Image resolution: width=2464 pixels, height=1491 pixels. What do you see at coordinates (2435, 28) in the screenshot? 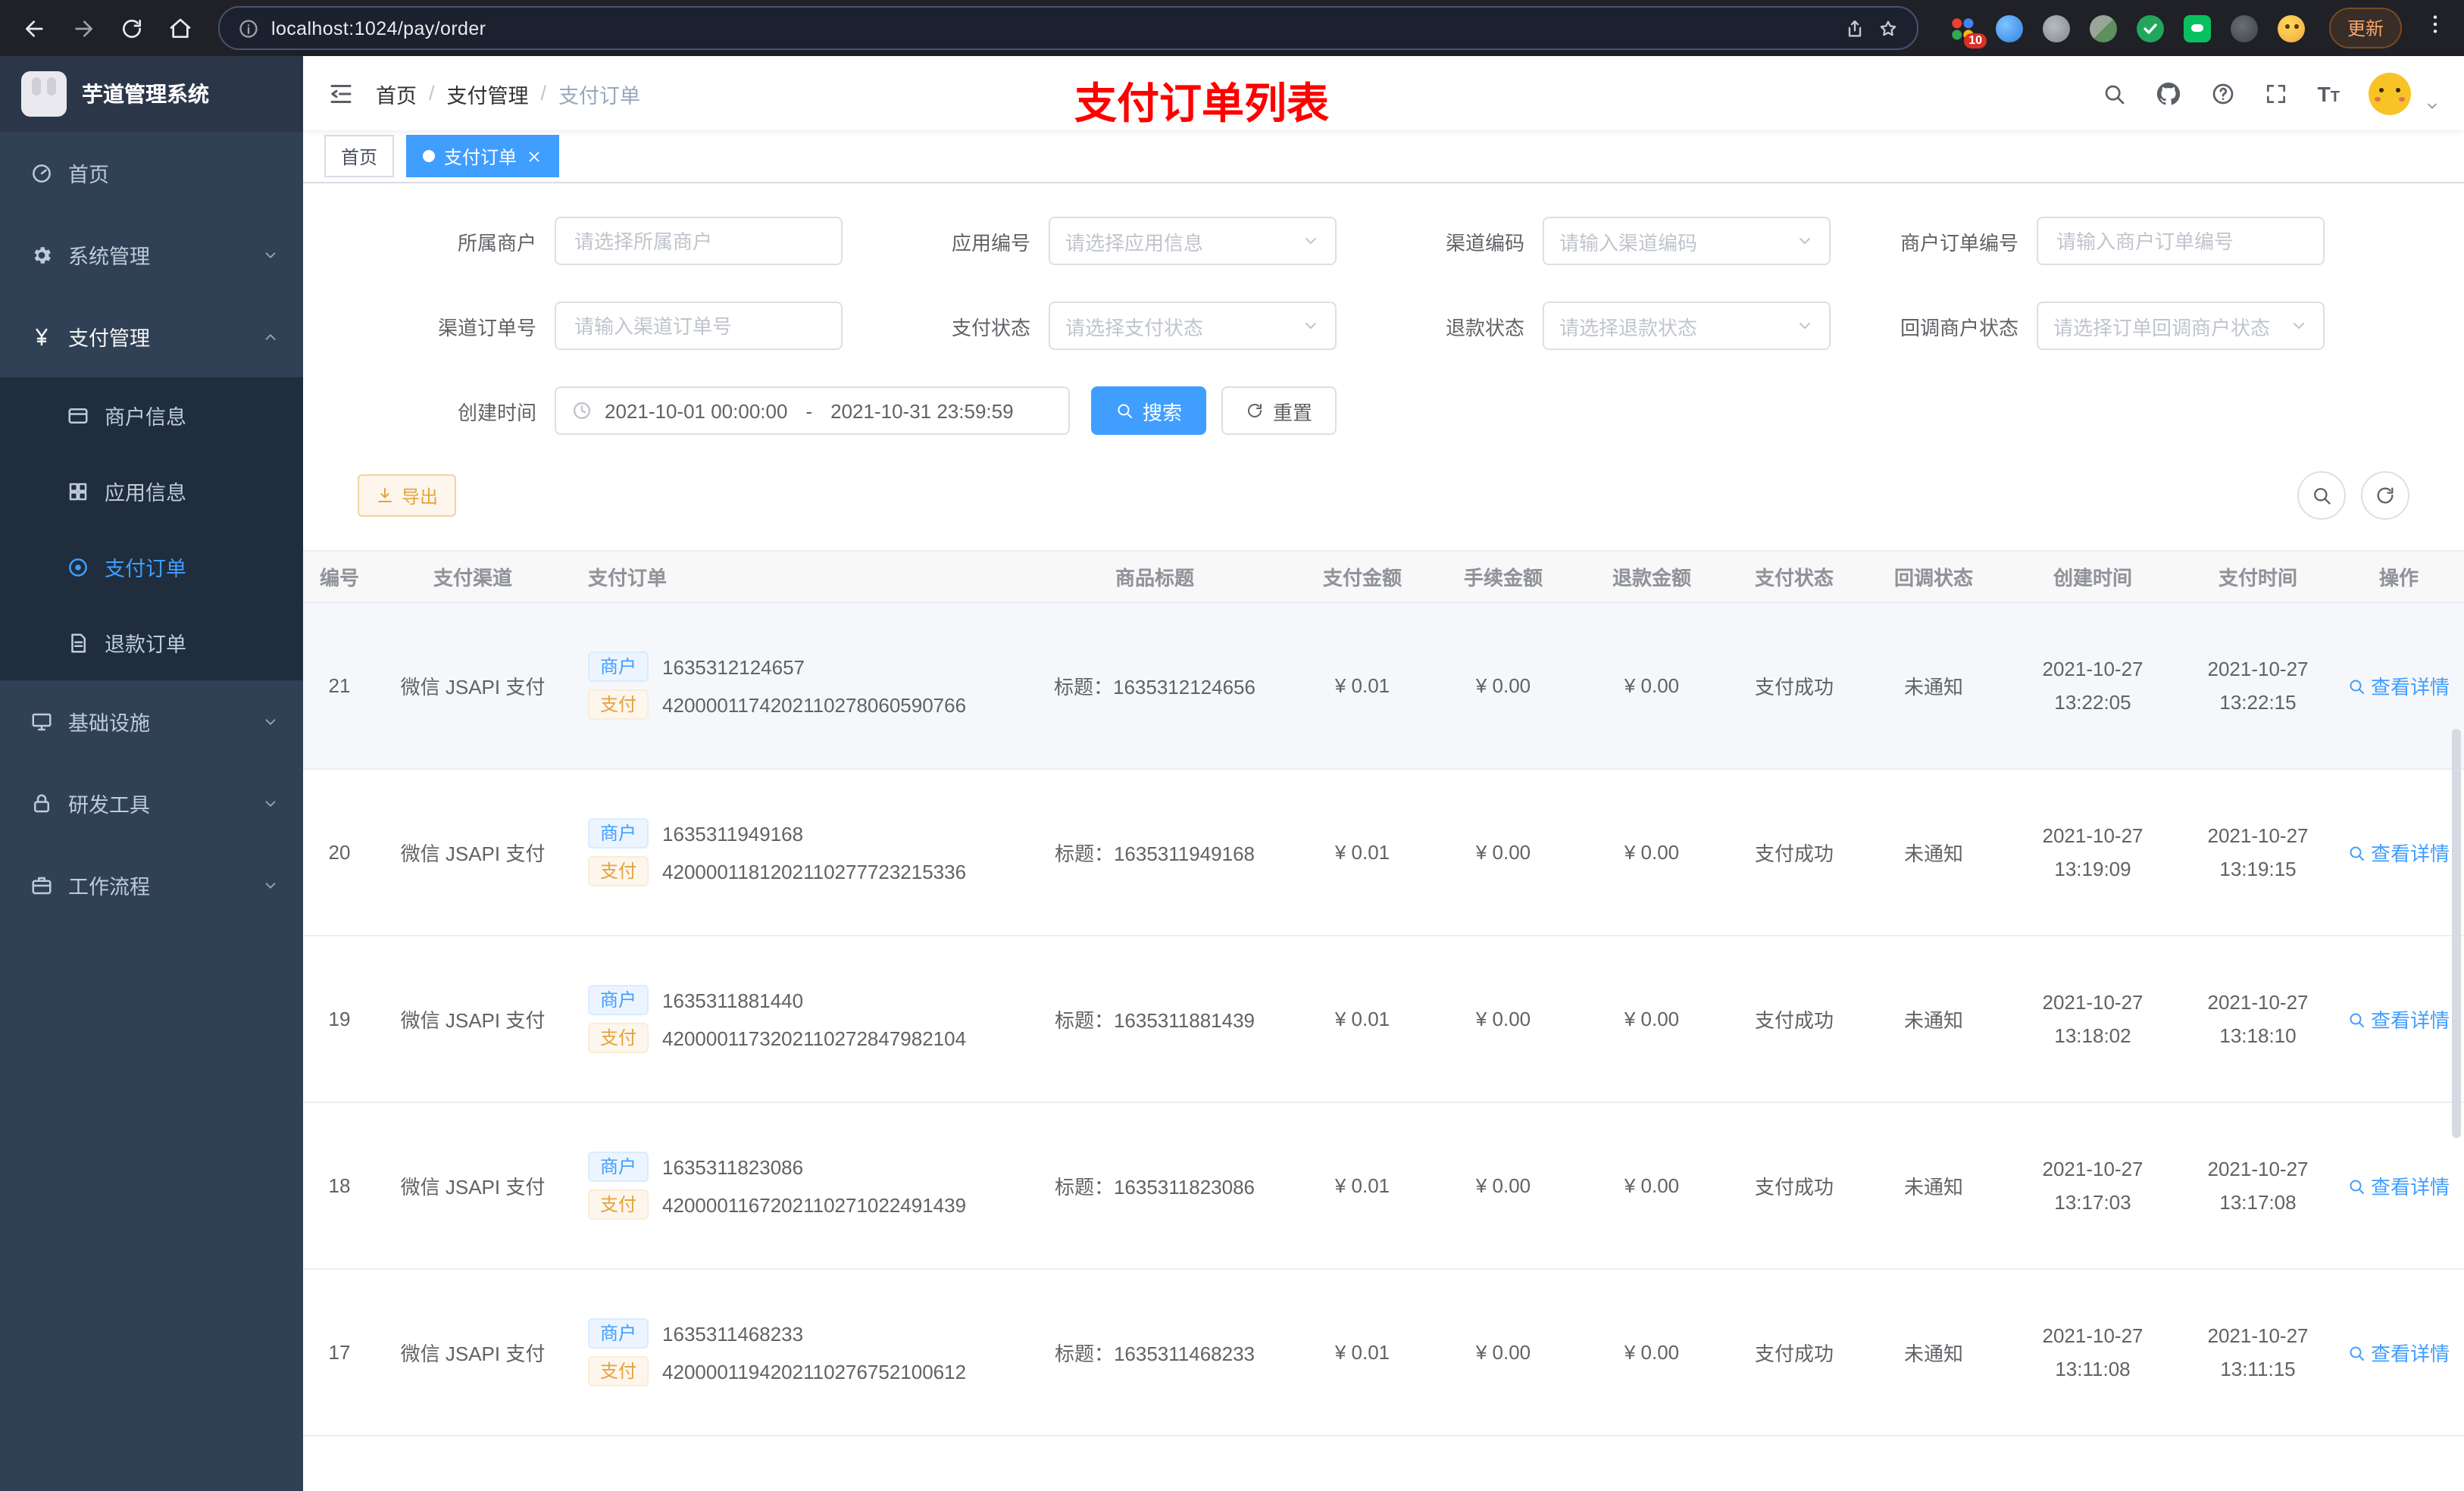
I see `browser-menu-icon` at bounding box center [2435, 28].